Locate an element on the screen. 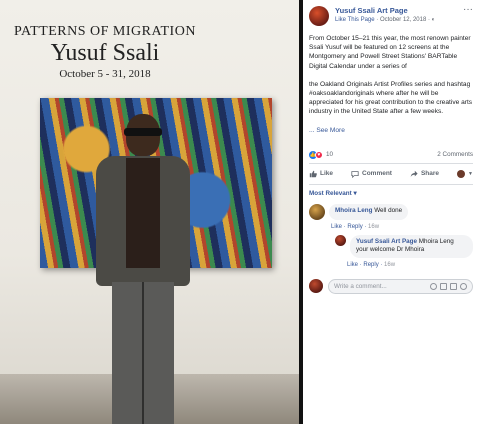  action-bar: Like Comment Share ▼ is located at coordinates (391, 173).